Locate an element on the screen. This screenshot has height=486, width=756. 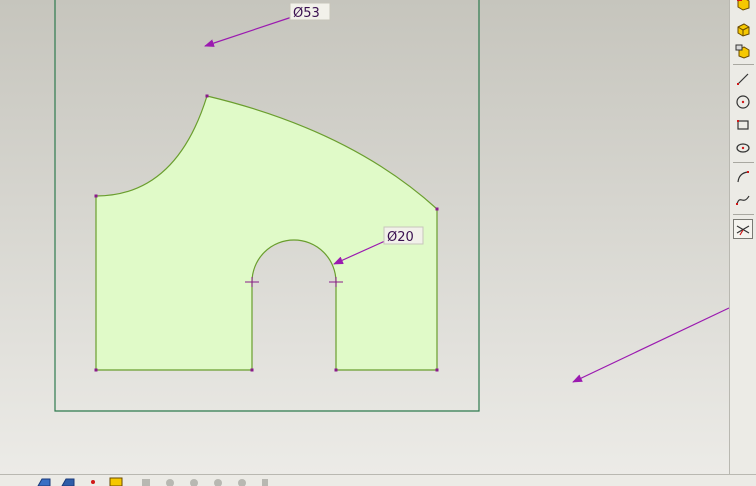
assembly-view-icon is located at coordinates (742, 51).